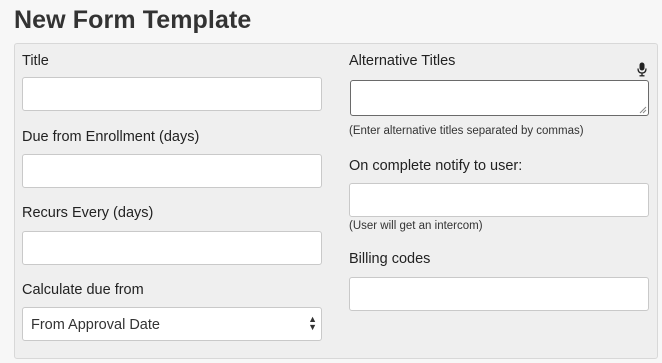 The height and width of the screenshot is (363, 662). Describe the element at coordinates (35, 61) in the screenshot. I see `title-label: Title` at that location.